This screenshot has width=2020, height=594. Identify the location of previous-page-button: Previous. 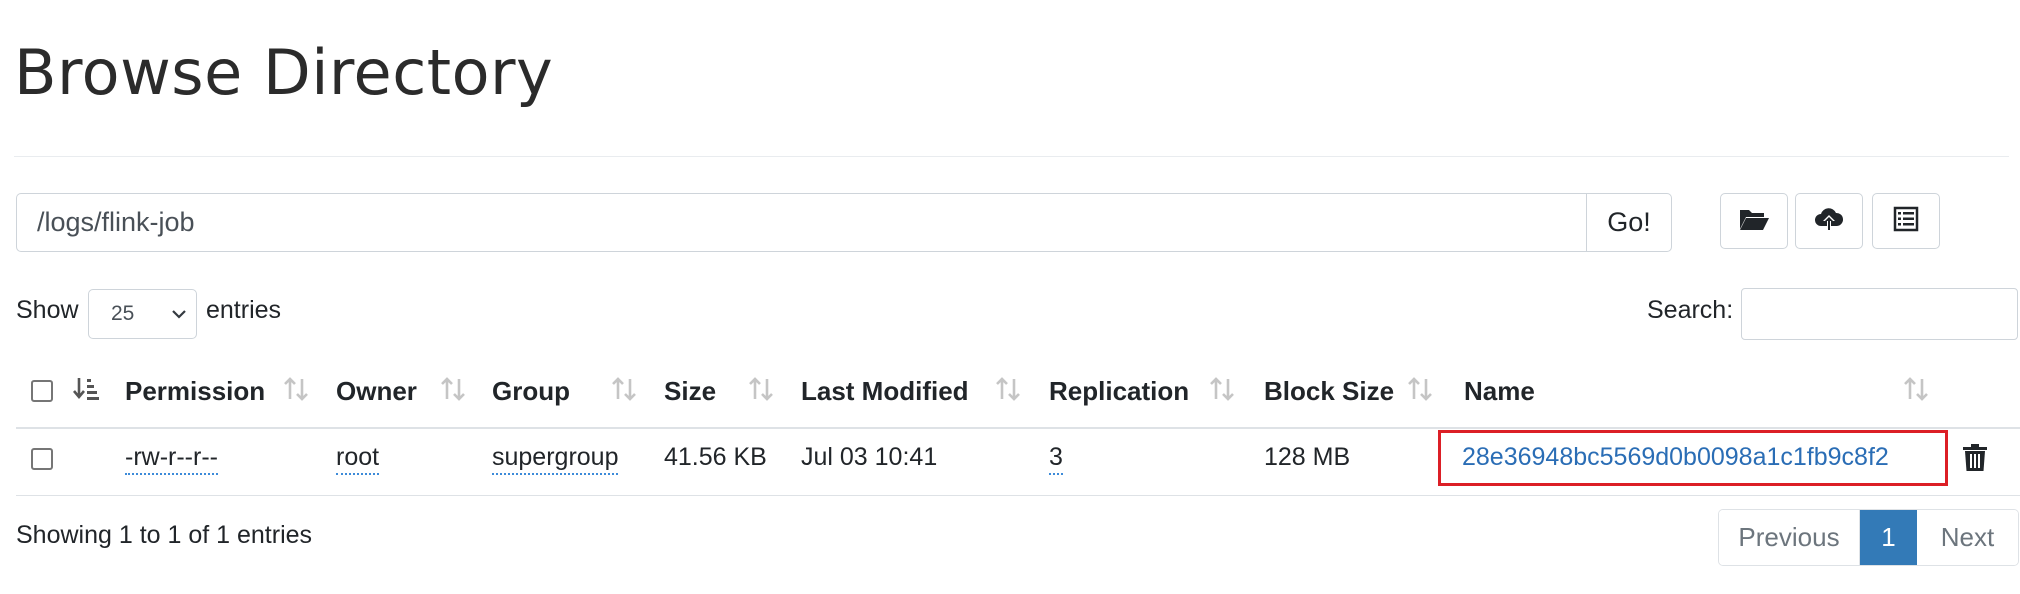
(1789, 537).